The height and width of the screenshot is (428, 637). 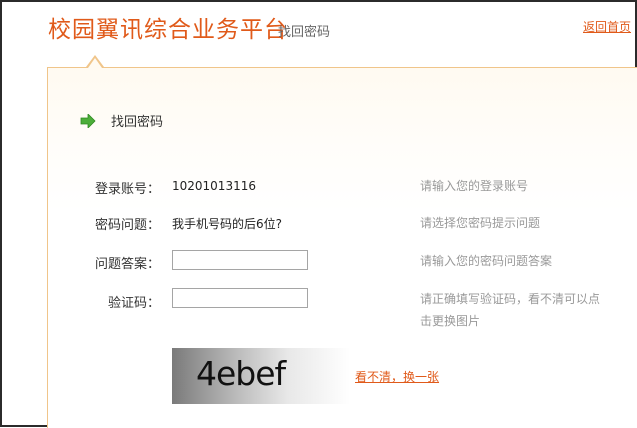 I want to click on page-subtitle: 找回密码, so click(x=304, y=32).